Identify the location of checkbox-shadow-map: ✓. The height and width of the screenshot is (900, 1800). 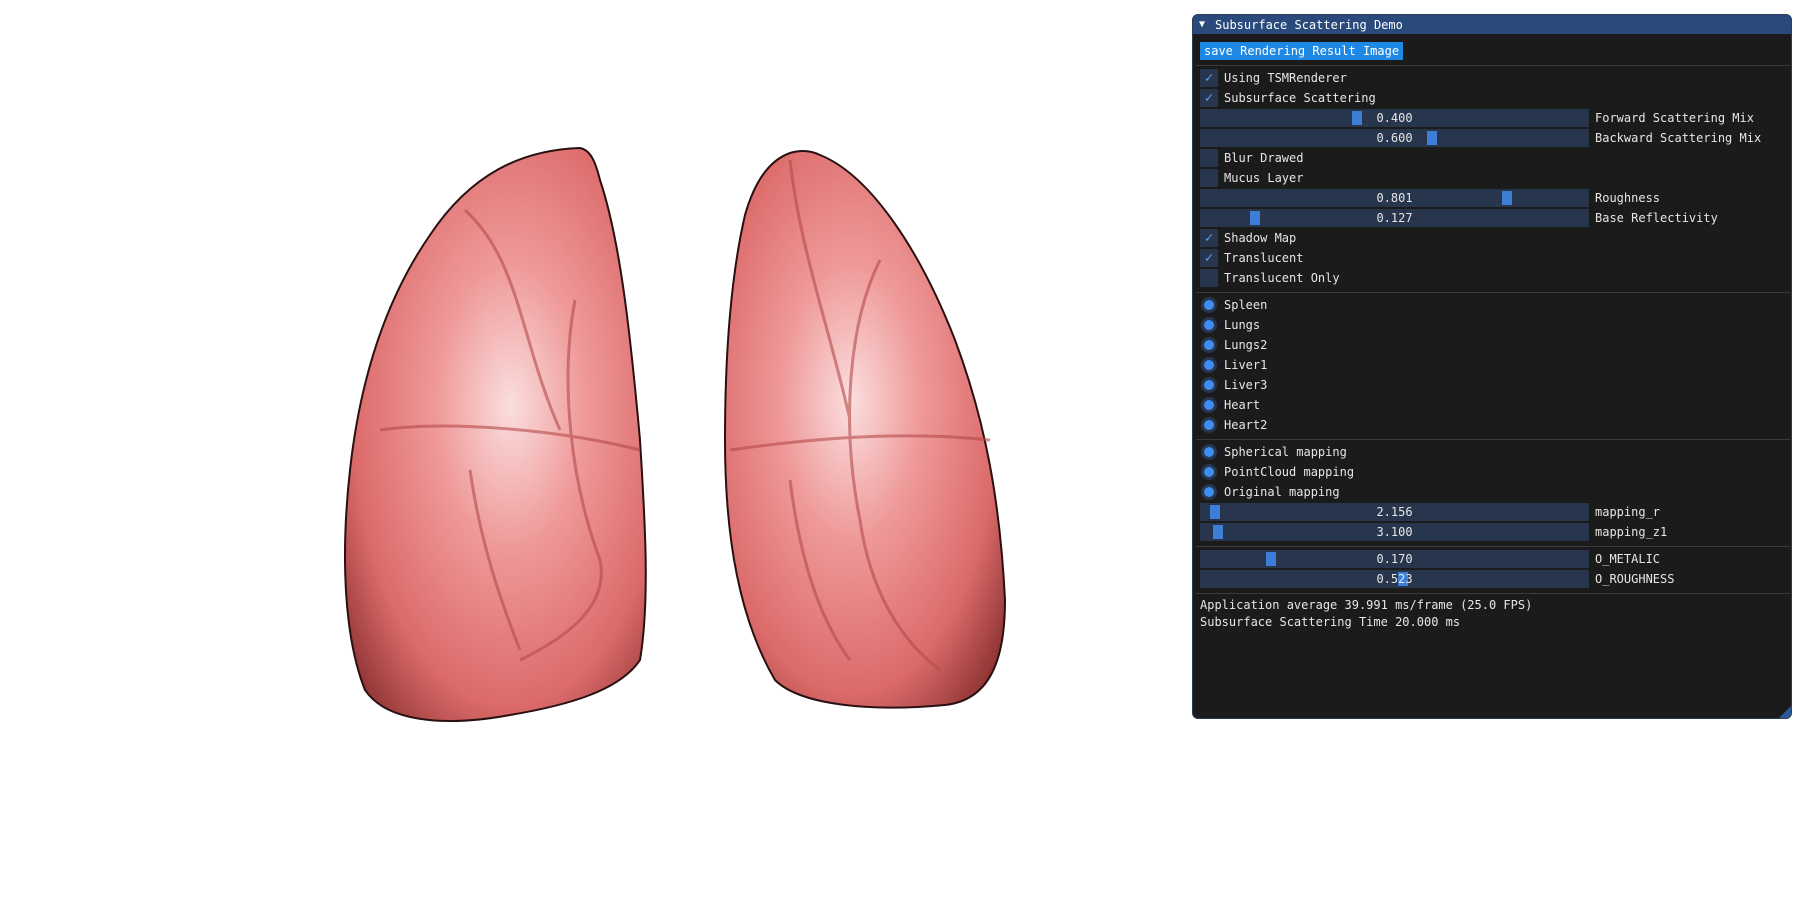
(1209, 238).